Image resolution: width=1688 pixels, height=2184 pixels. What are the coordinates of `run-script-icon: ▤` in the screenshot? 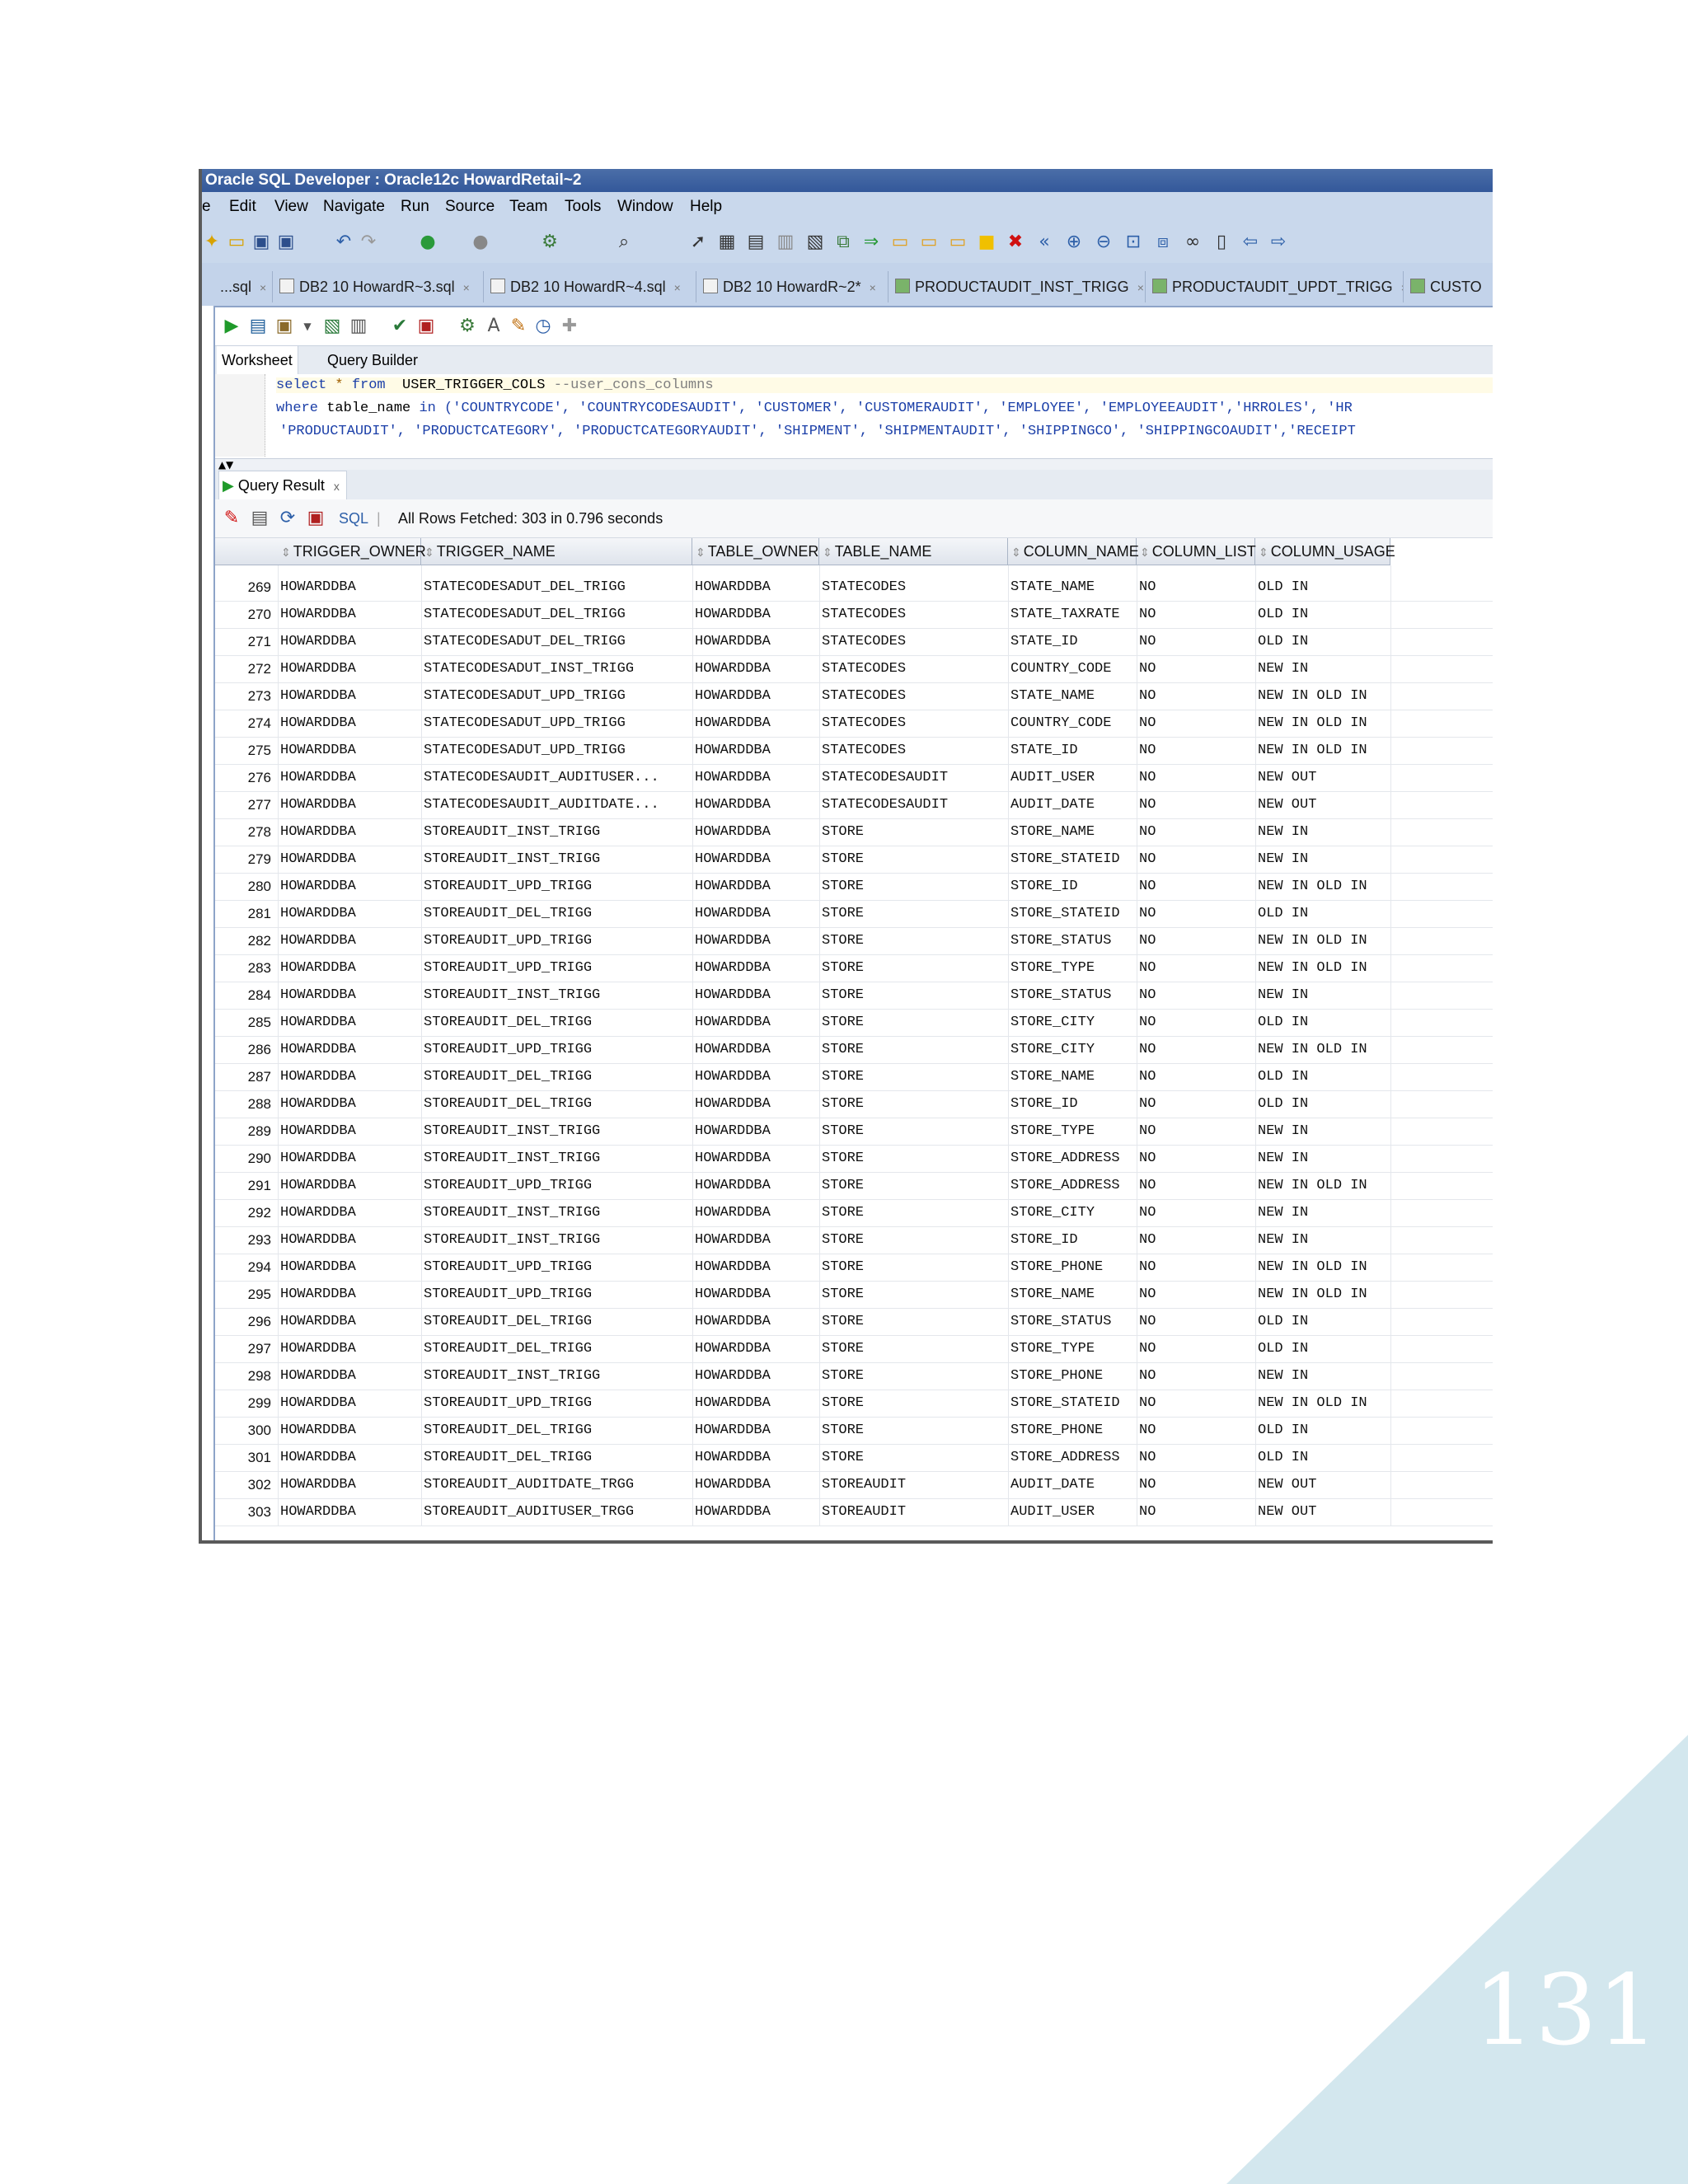 It's located at (258, 326).